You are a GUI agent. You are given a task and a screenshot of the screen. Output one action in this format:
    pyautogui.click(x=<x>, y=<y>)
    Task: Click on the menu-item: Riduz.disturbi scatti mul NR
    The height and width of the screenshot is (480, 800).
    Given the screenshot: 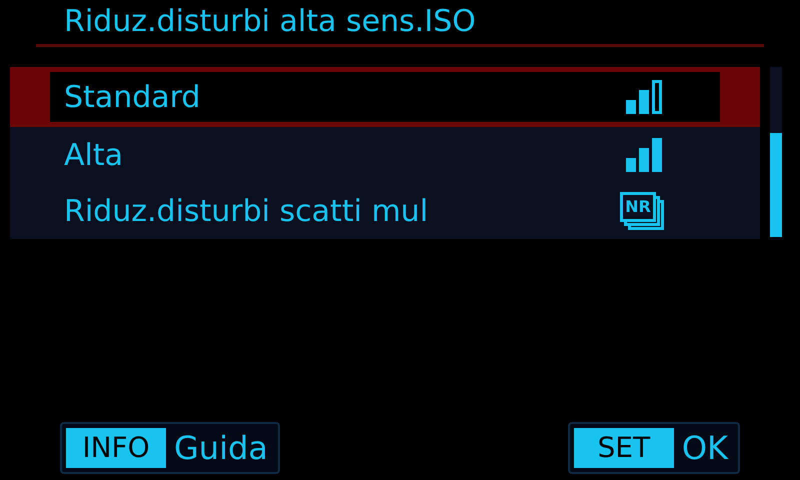 What is the action you would take?
    pyautogui.click(x=385, y=211)
    